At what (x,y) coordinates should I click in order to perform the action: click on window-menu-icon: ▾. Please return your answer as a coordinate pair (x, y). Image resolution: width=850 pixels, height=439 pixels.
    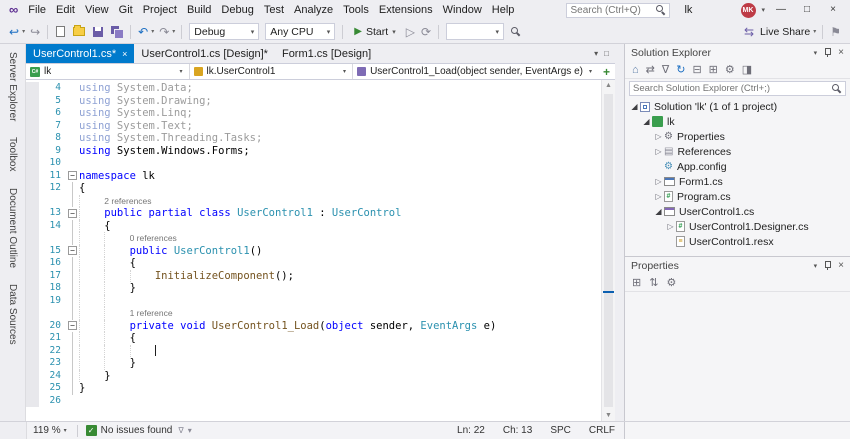
    Looking at the image, I should click on (816, 53).